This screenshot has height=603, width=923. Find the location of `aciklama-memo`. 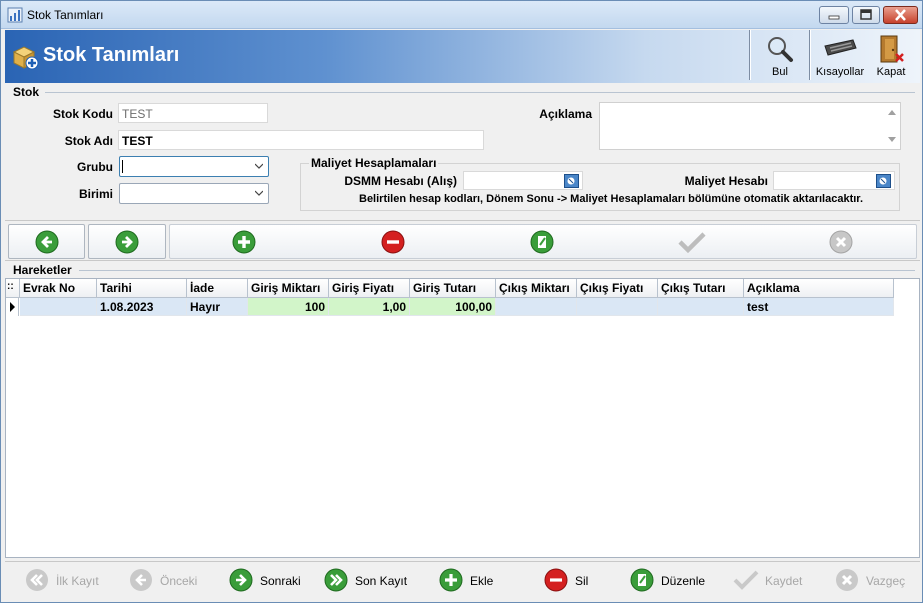

aciklama-memo is located at coordinates (750, 126).